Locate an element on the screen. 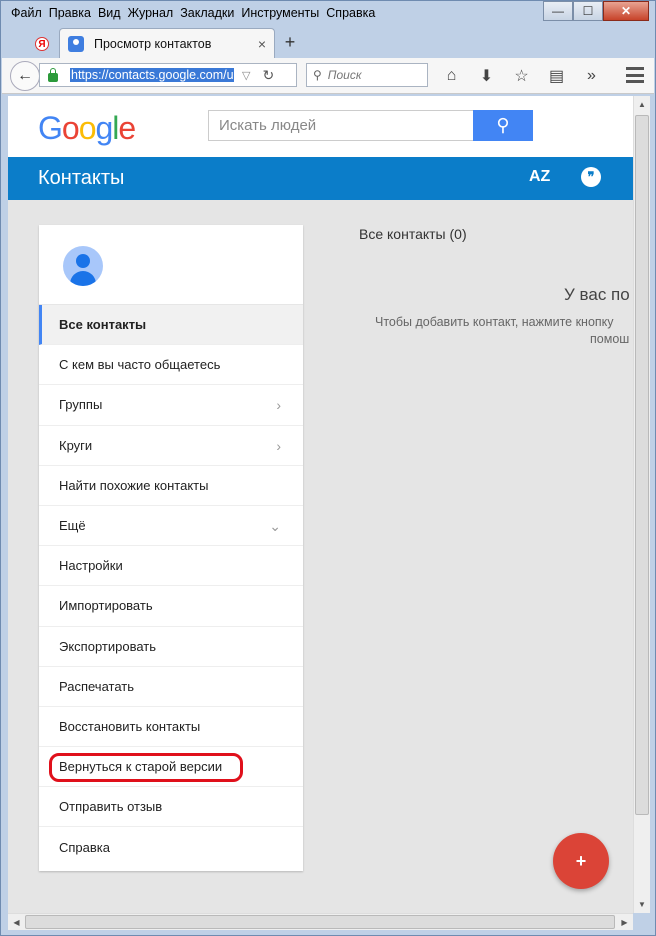  browser-search-placeholder: Поиск is located at coordinates (344, 75).